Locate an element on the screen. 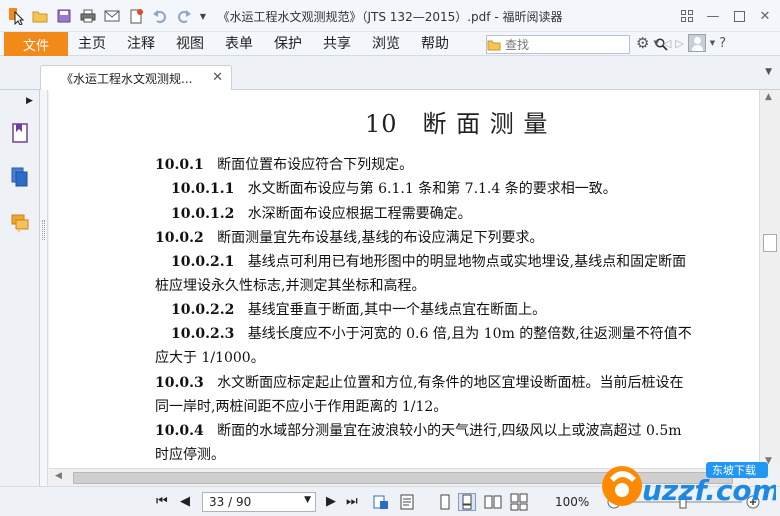 The image size is (780, 516). clause-text: 应大于 1/1000。 is located at coordinates (210, 358).